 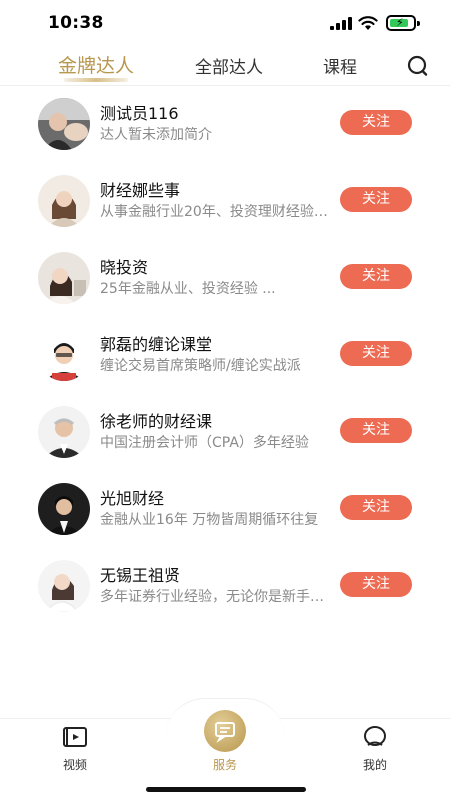 I want to click on tab-courses: 课程, so click(x=340, y=65).